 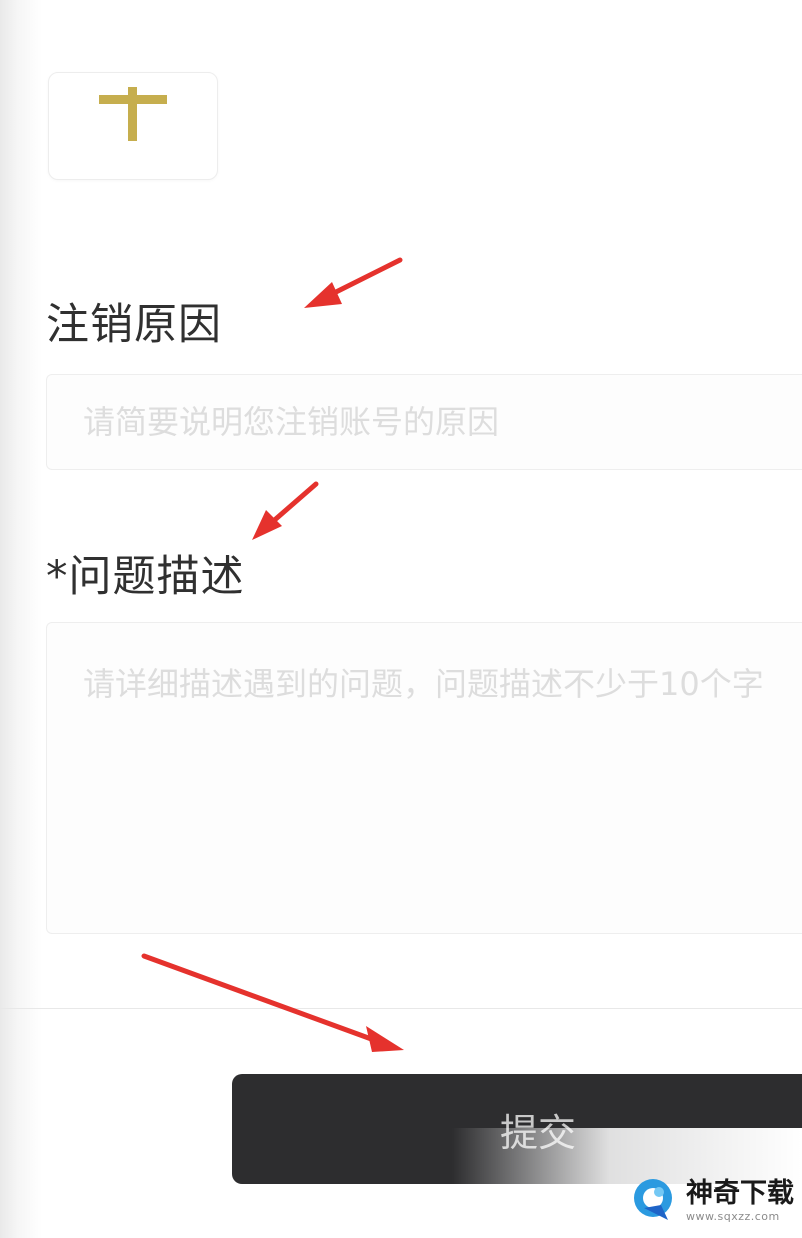 What do you see at coordinates (134, 325) in the screenshot?
I see `cancellation-reason-label: 注销原因` at bounding box center [134, 325].